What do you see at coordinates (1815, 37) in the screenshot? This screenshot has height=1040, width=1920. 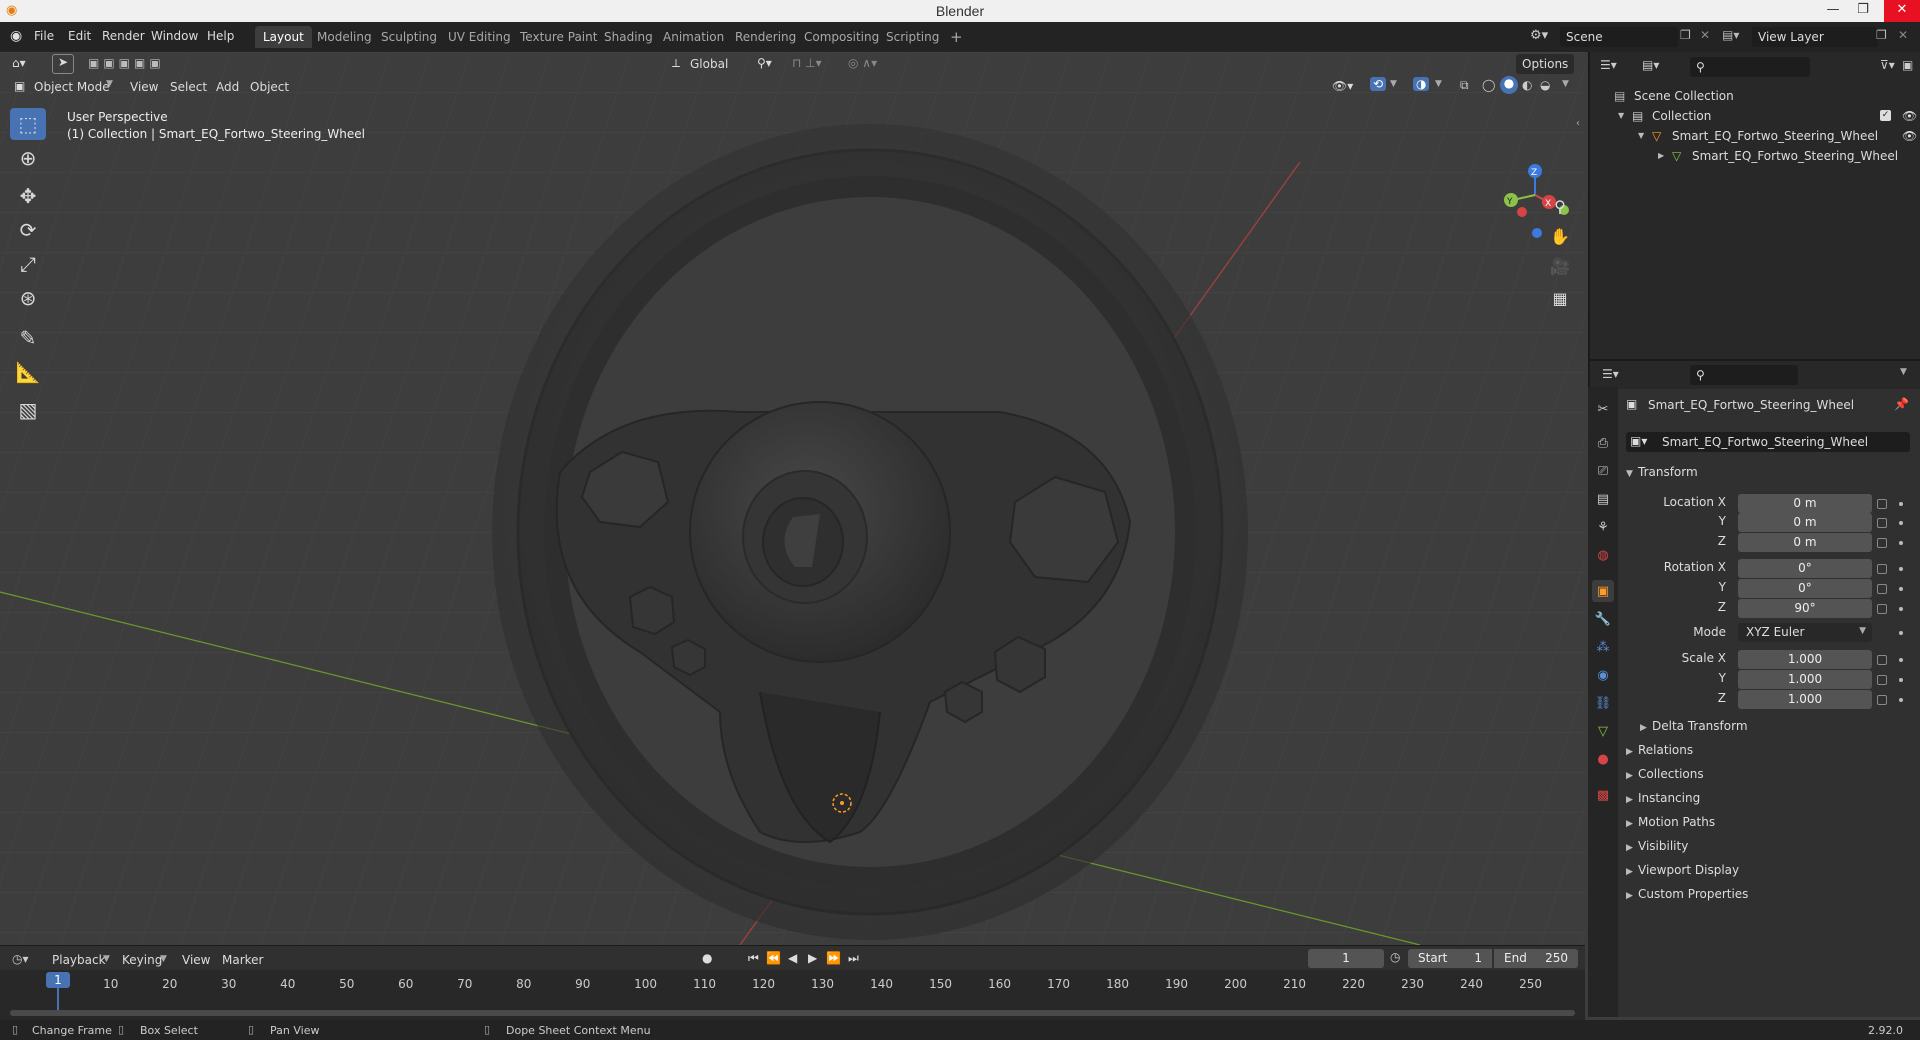 I see `view-layer-field: View Layer` at bounding box center [1815, 37].